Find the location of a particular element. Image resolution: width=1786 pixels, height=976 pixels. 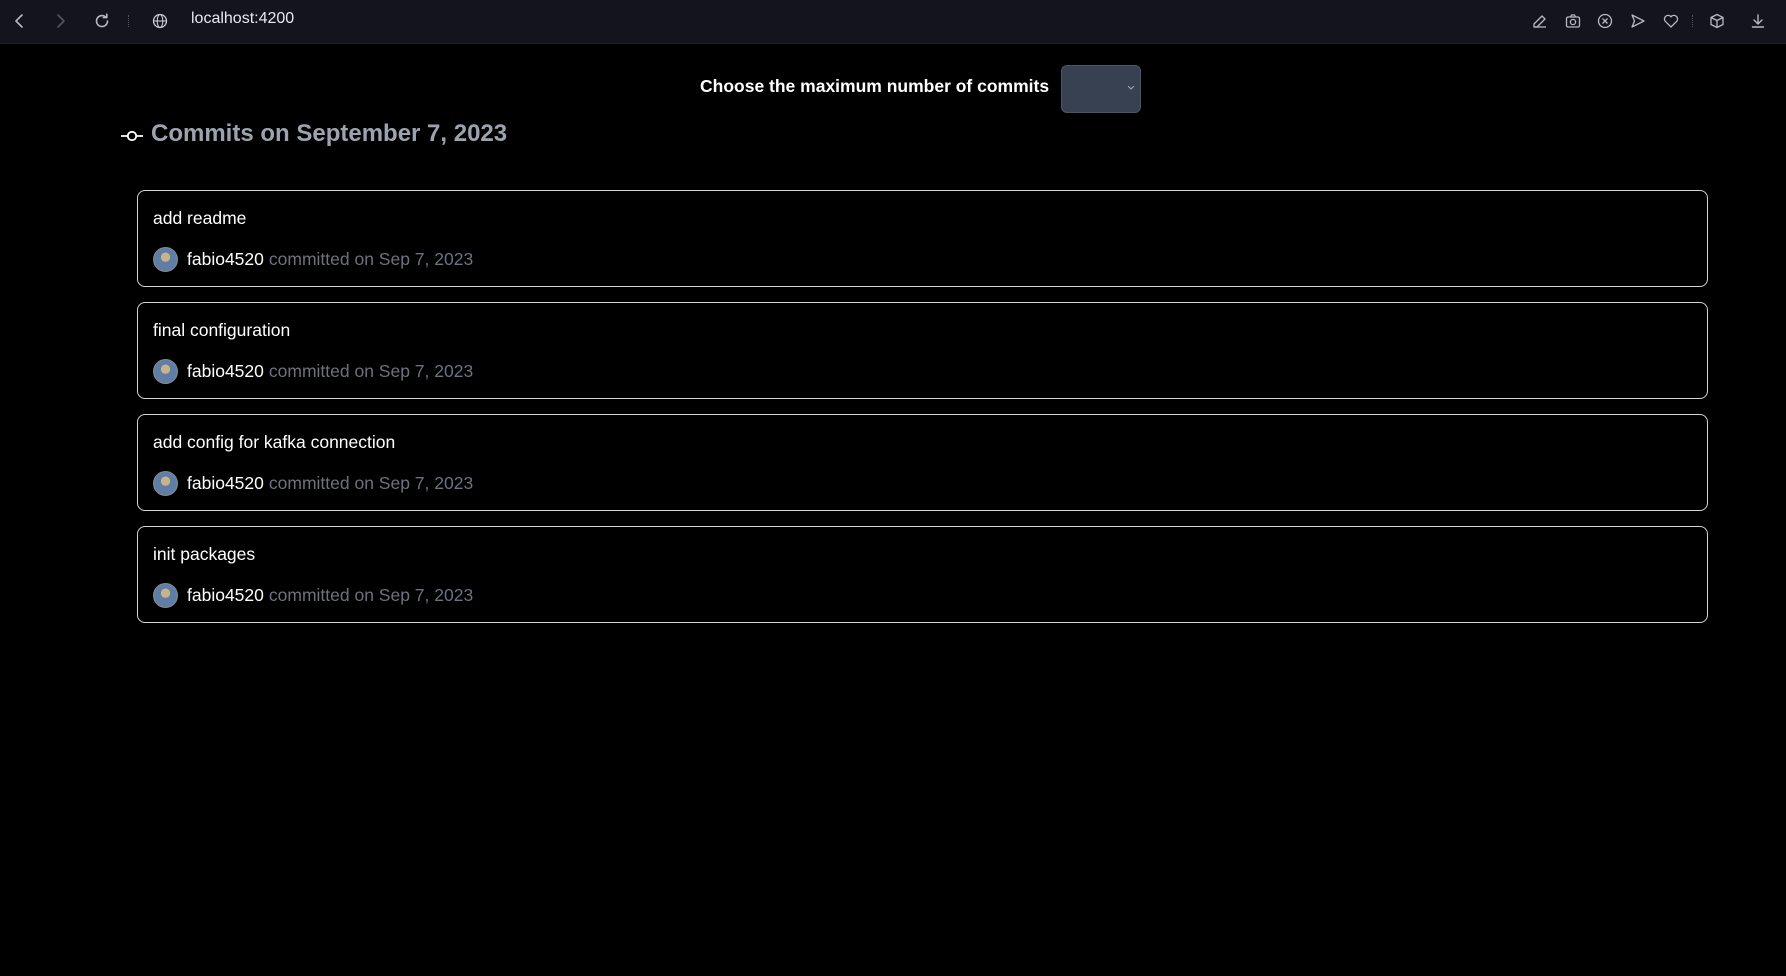

forward-arrow-icon is located at coordinates (60, 21).